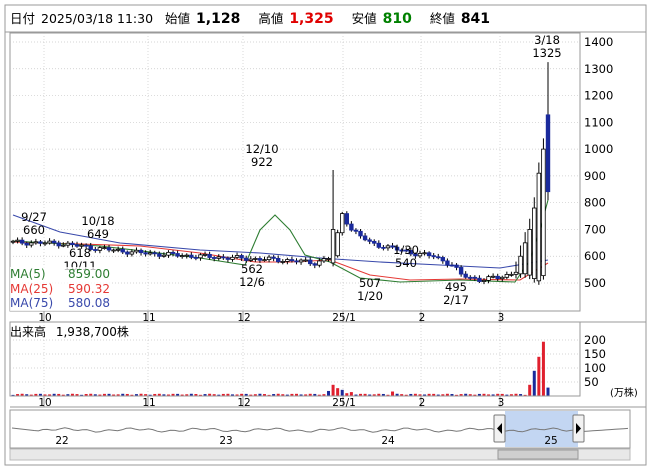 This screenshot has height=470, width=653. What do you see at coordinates (598, 42) in the screenshot?
I see `price-tick-label: 1400` at bounding box center [598, 42].